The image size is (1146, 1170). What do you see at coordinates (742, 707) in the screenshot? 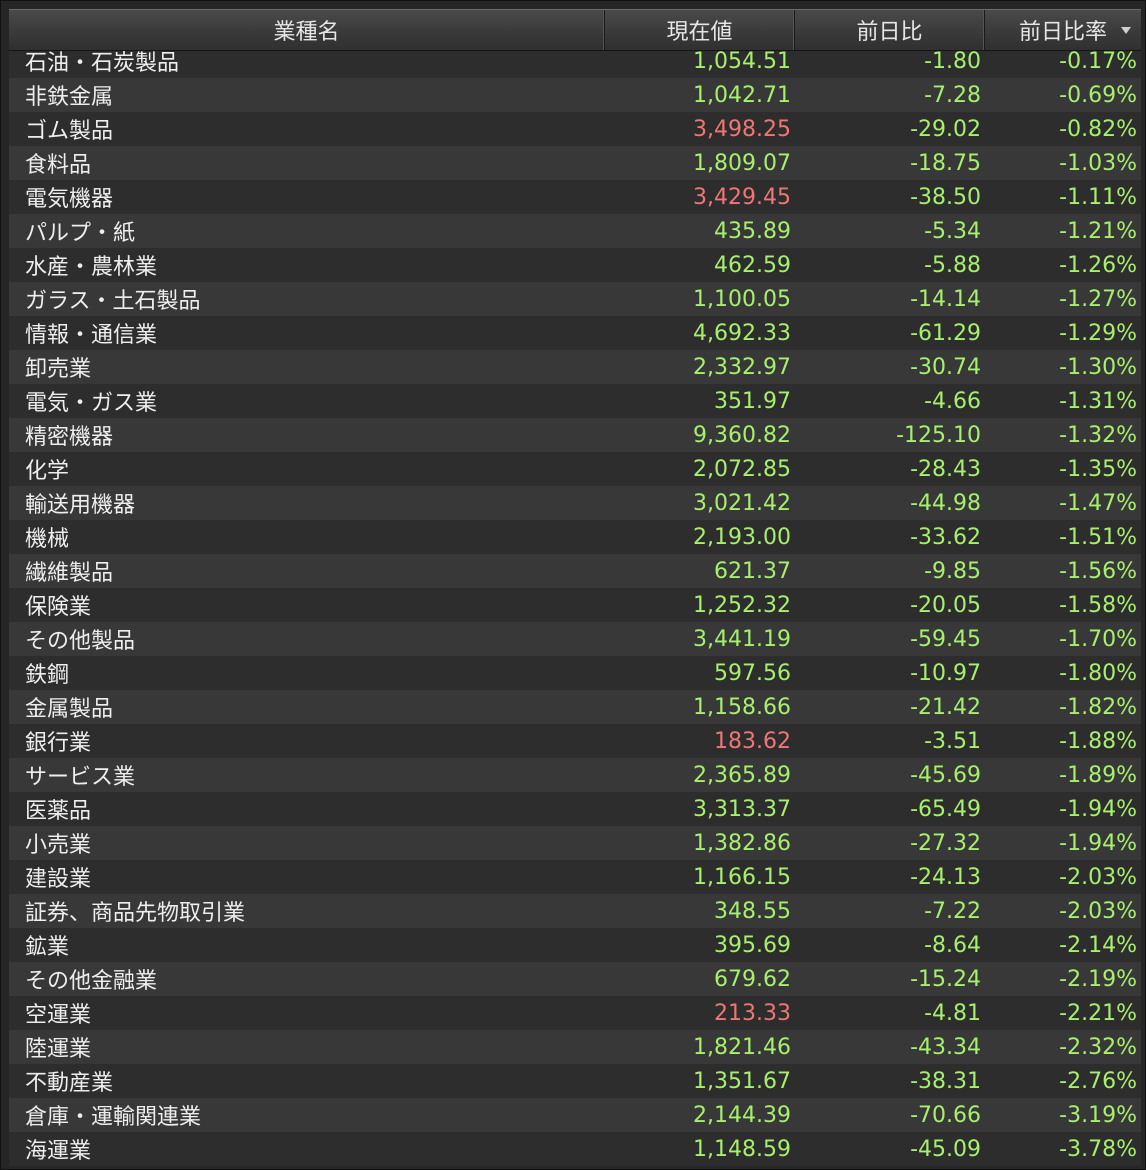
I see `current-value: 1,158.66` at bounding box center [742, 707].